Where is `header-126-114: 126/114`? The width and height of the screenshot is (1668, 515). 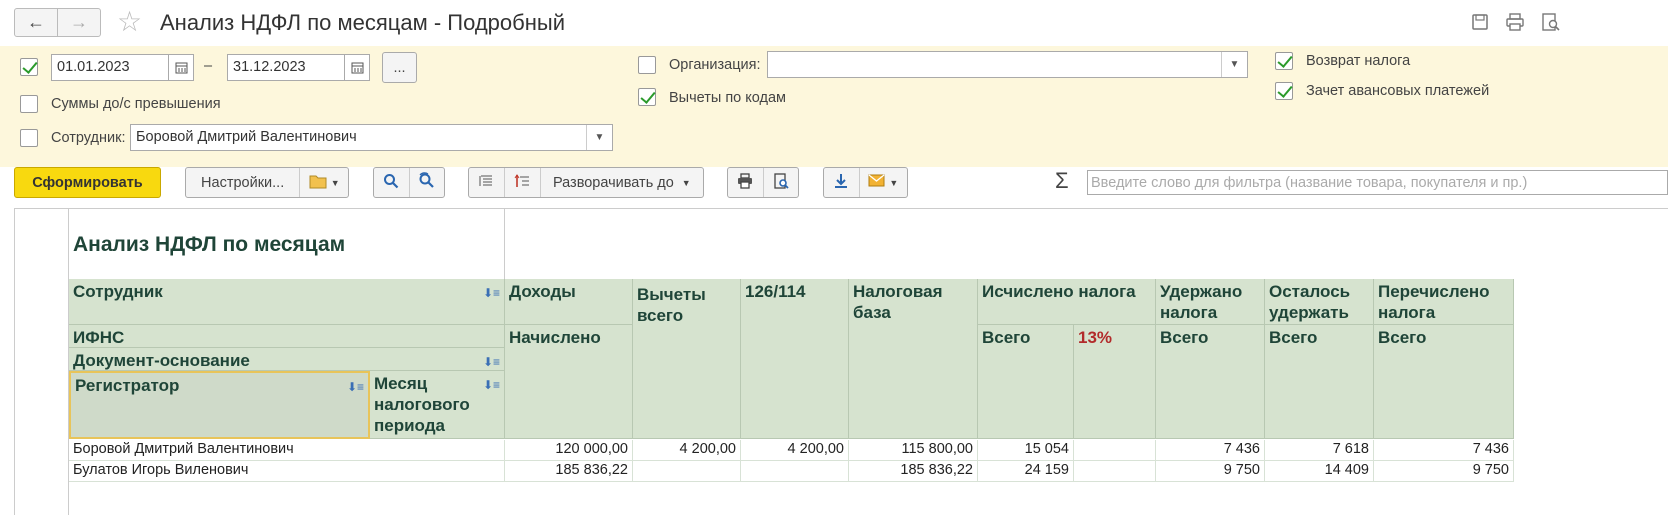
header-126-114: 126/114 is located at coordinates (795, 359).